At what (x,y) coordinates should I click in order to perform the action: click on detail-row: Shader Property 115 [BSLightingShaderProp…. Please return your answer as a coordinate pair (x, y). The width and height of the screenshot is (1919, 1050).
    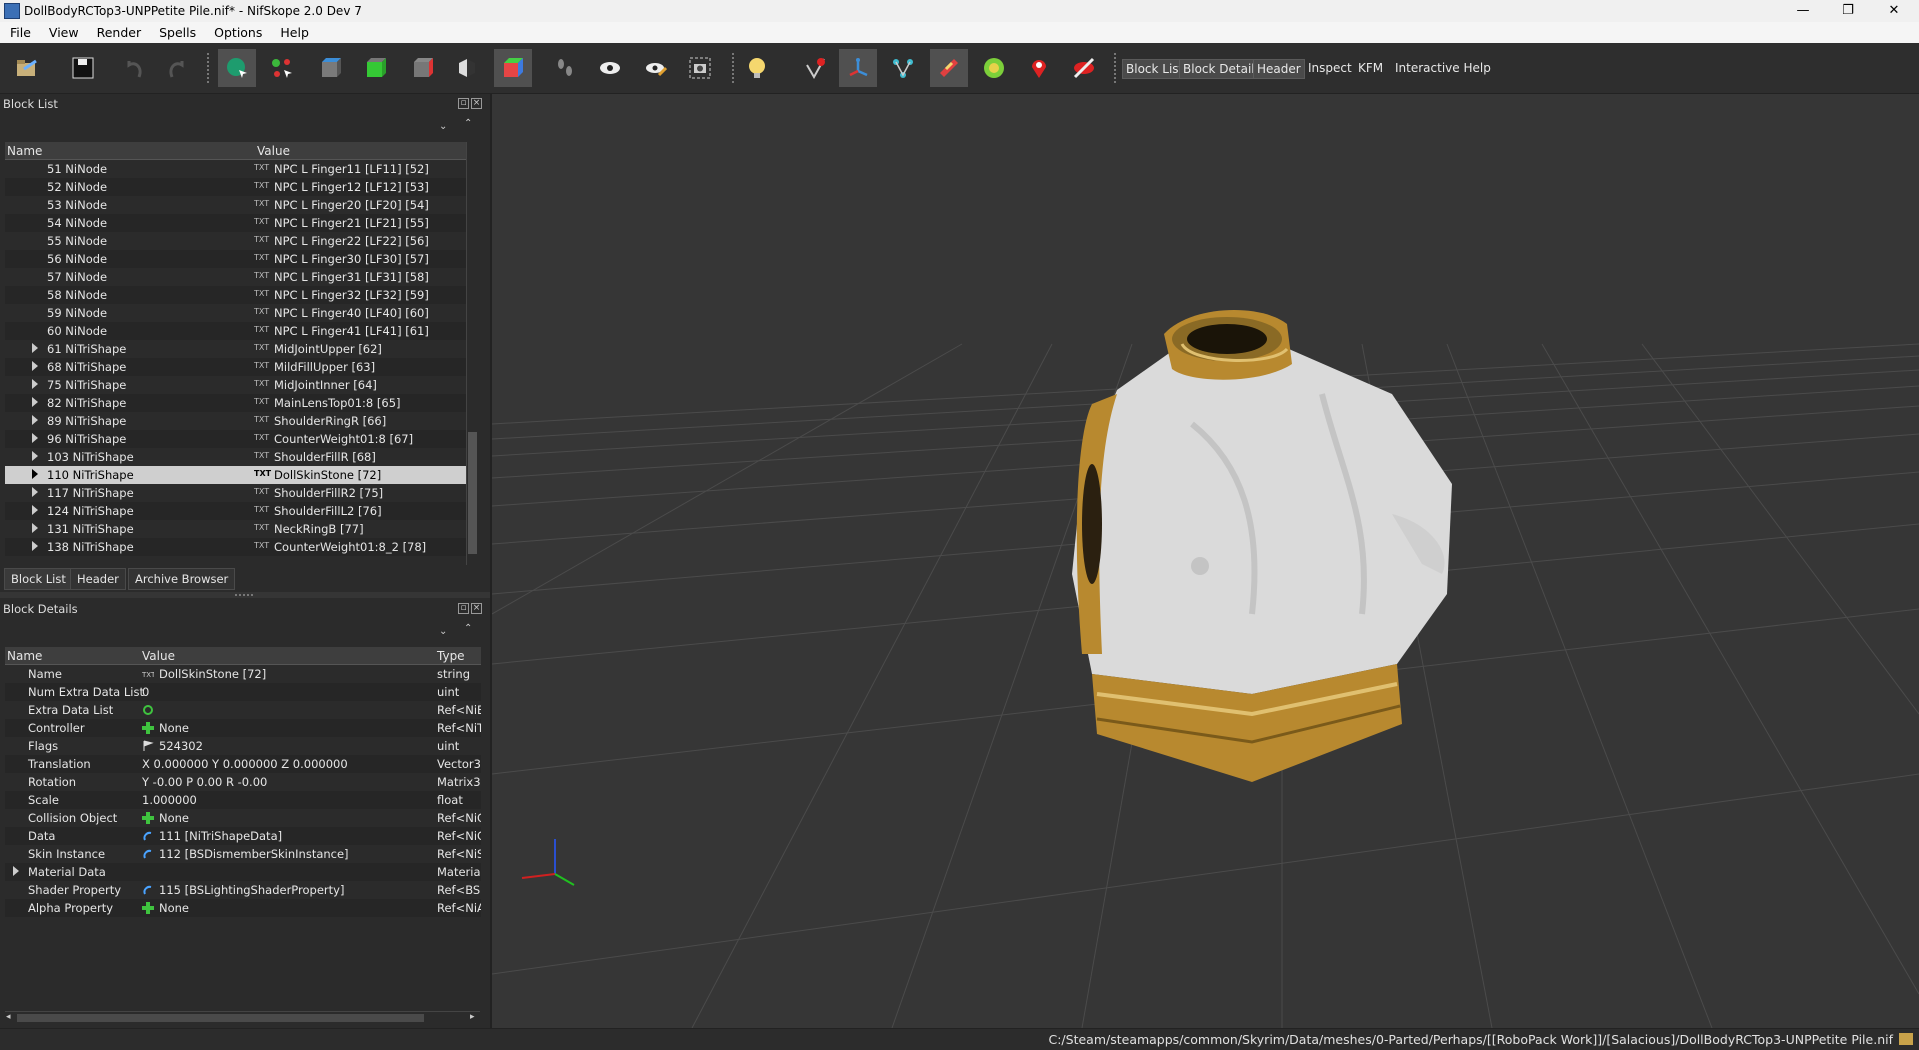
    Looking at the image, I should click on (243, 890).